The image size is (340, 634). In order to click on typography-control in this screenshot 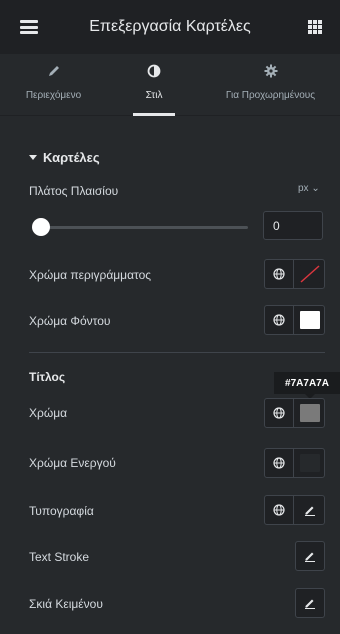, I will do `click(294, 510)`.